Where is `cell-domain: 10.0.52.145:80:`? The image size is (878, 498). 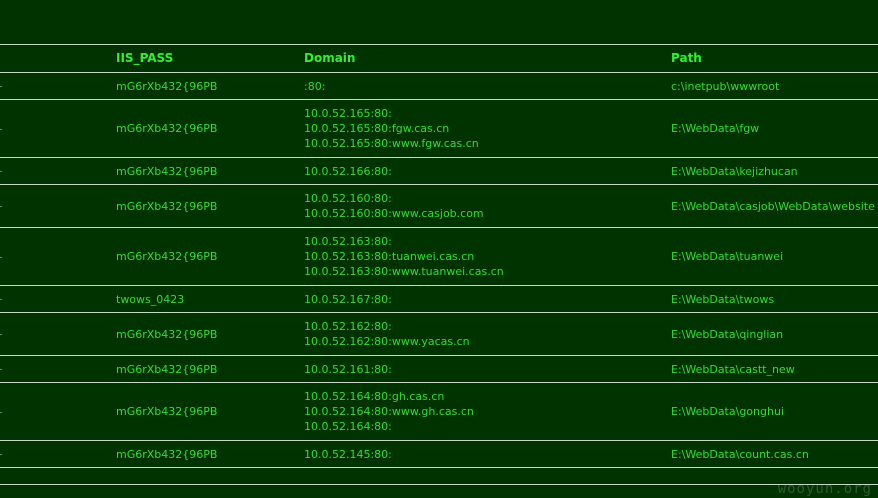
cell-domain: 10.0.52.145:80: is located at coordinates (348, 454).